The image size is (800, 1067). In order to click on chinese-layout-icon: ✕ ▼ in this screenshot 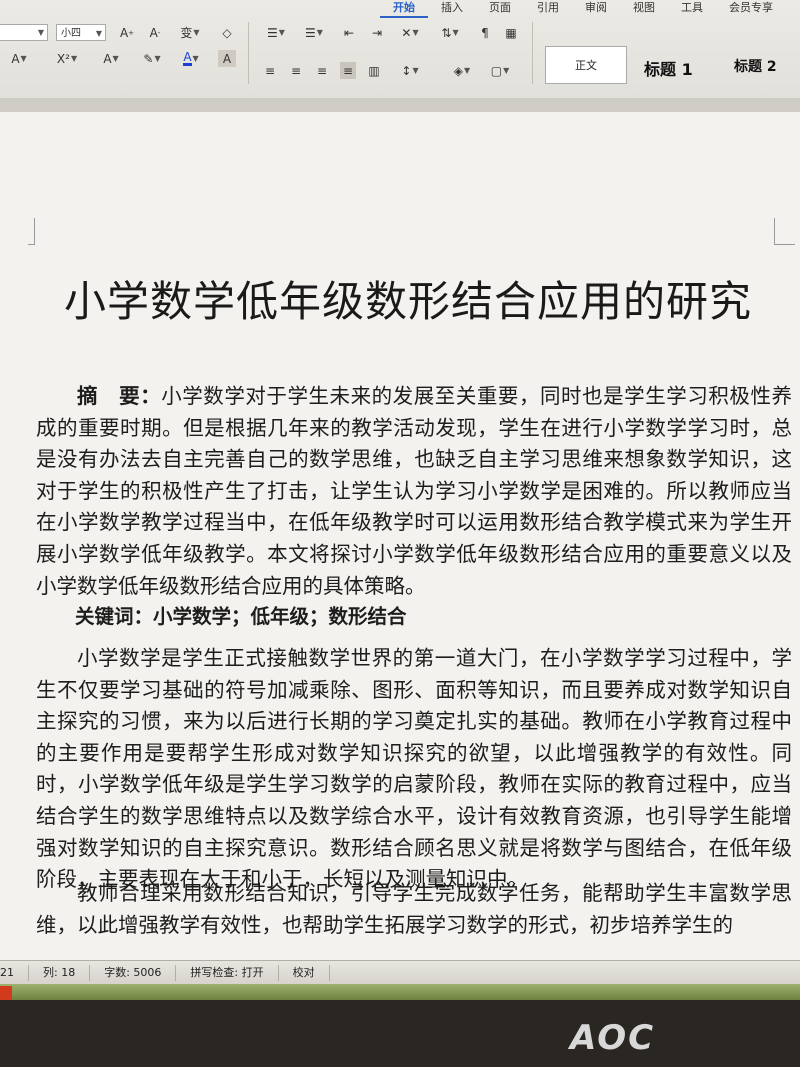, I will do `click(410, 32)`.